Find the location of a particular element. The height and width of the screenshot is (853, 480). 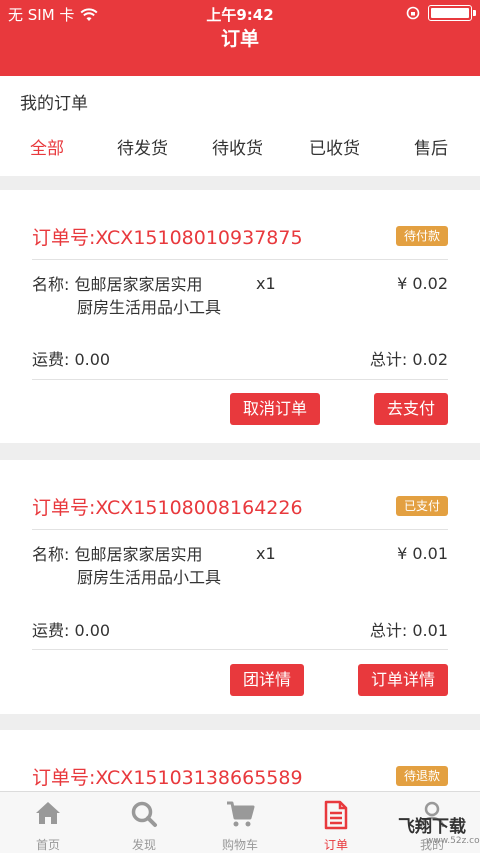

tab-received: 已收货 is located at coordinates (334, 146).